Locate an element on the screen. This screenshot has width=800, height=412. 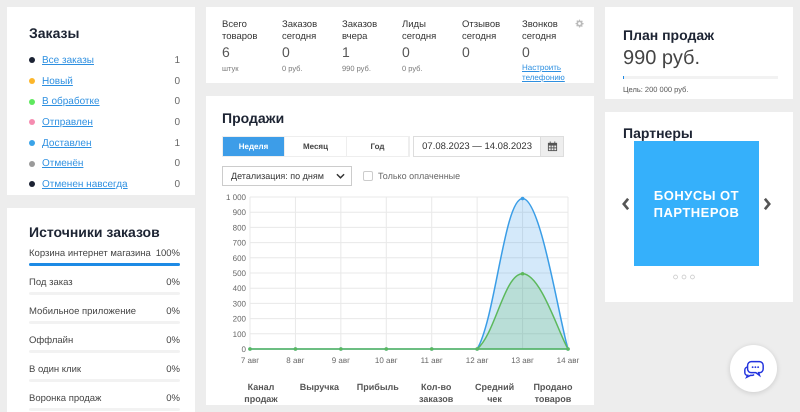
axis-label: 1 000 is located at coordinates (236, 197).